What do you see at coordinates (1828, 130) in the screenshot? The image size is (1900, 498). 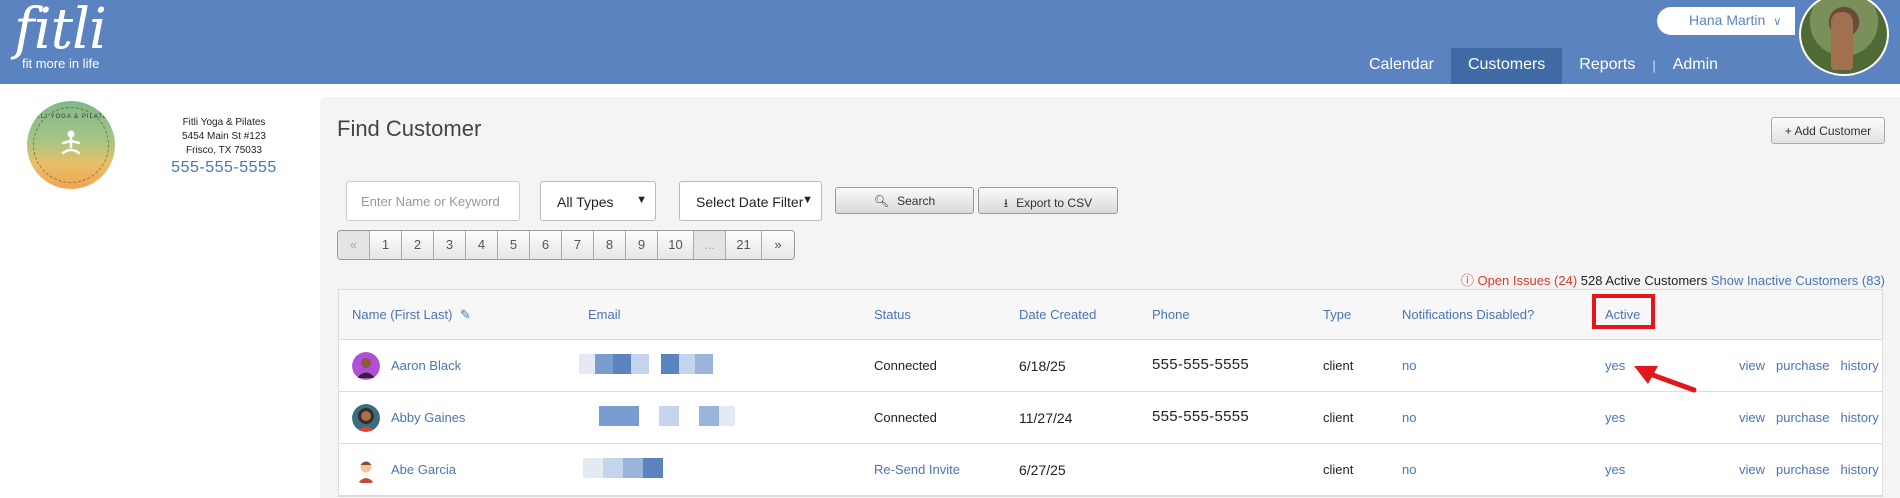 I see `add-customer-button: + Add Customer` at bounding box center [1828, 130].